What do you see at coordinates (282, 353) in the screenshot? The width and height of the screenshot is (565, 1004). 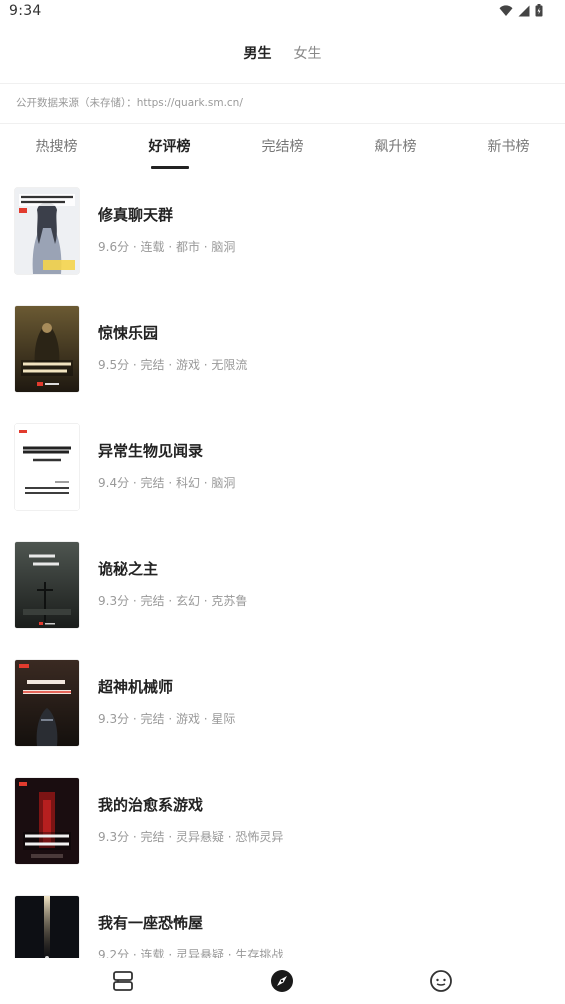 I see `book-item: 惊悚乐园 9.5分 · 完结 · 游戏 · 无限流` at bounding box center [282, 353].